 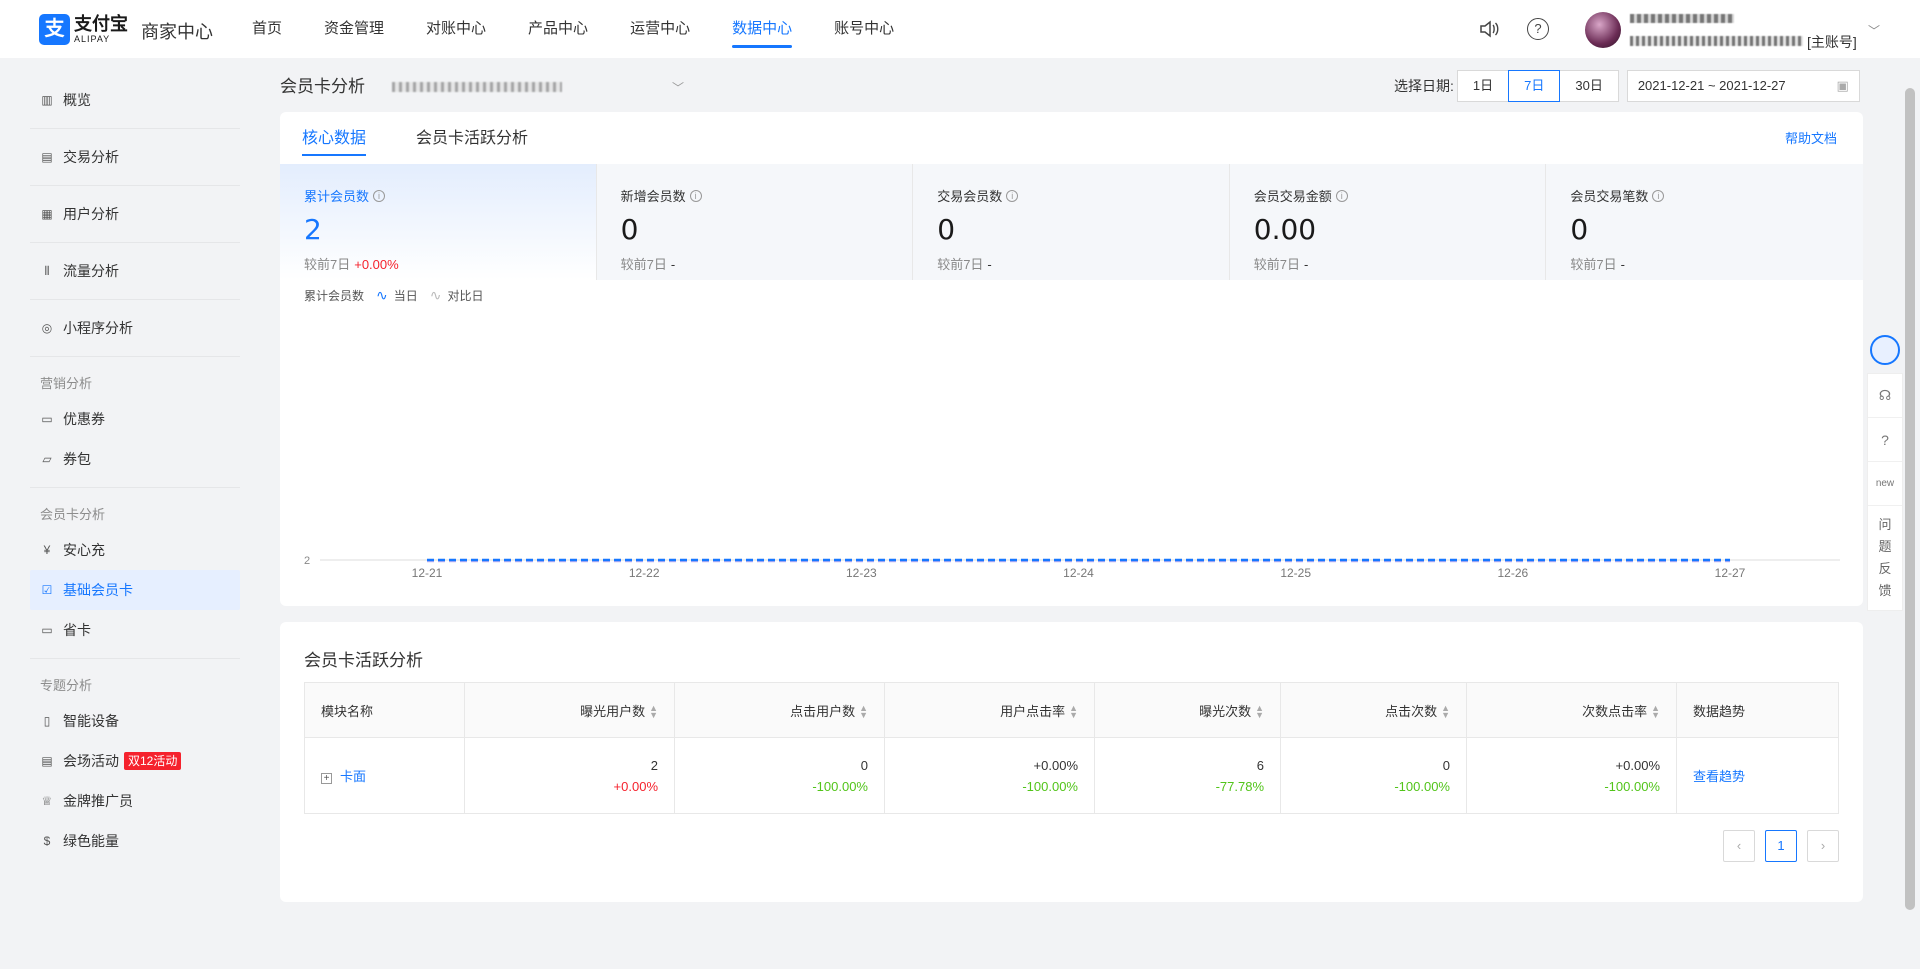 I want to click on page-title: 会员卡分析, so click(x=322, y=86).